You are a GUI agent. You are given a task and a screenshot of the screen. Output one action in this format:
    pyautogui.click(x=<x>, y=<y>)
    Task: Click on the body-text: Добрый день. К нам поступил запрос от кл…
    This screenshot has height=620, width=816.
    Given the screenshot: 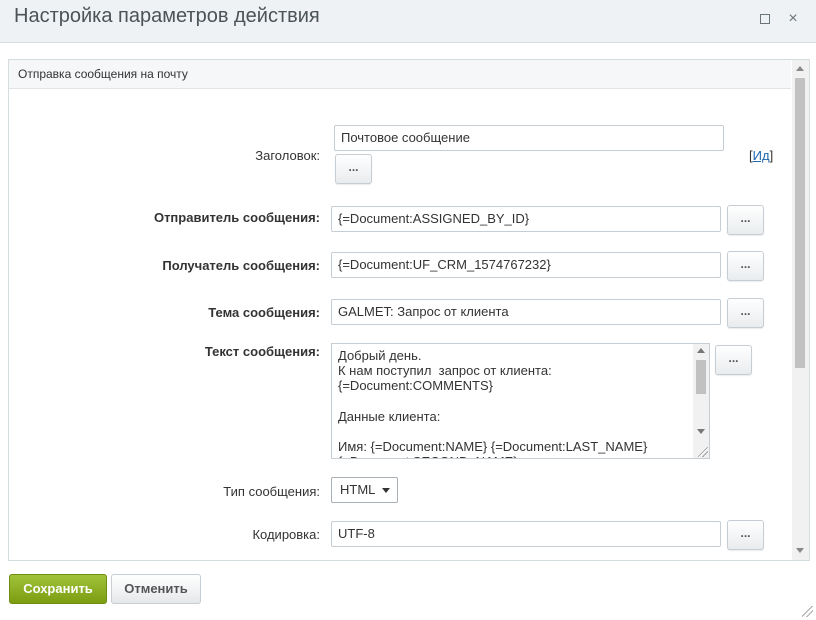 What is the action you would take?
    pyautogui.click(x=493, y=403)
    